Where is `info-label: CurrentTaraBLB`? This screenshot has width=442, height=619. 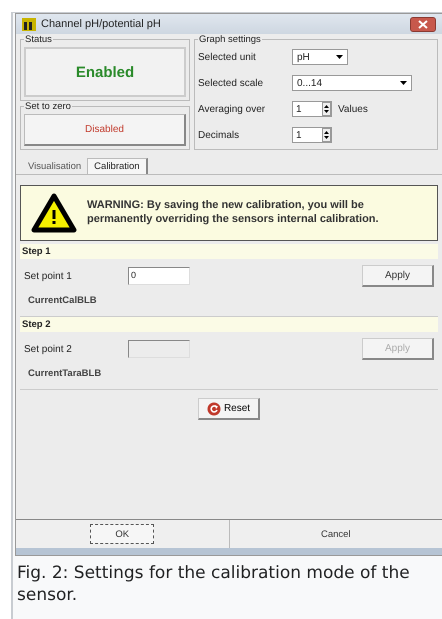 info-label: CurrentTaraBLB is located at coordinates (64, 373).